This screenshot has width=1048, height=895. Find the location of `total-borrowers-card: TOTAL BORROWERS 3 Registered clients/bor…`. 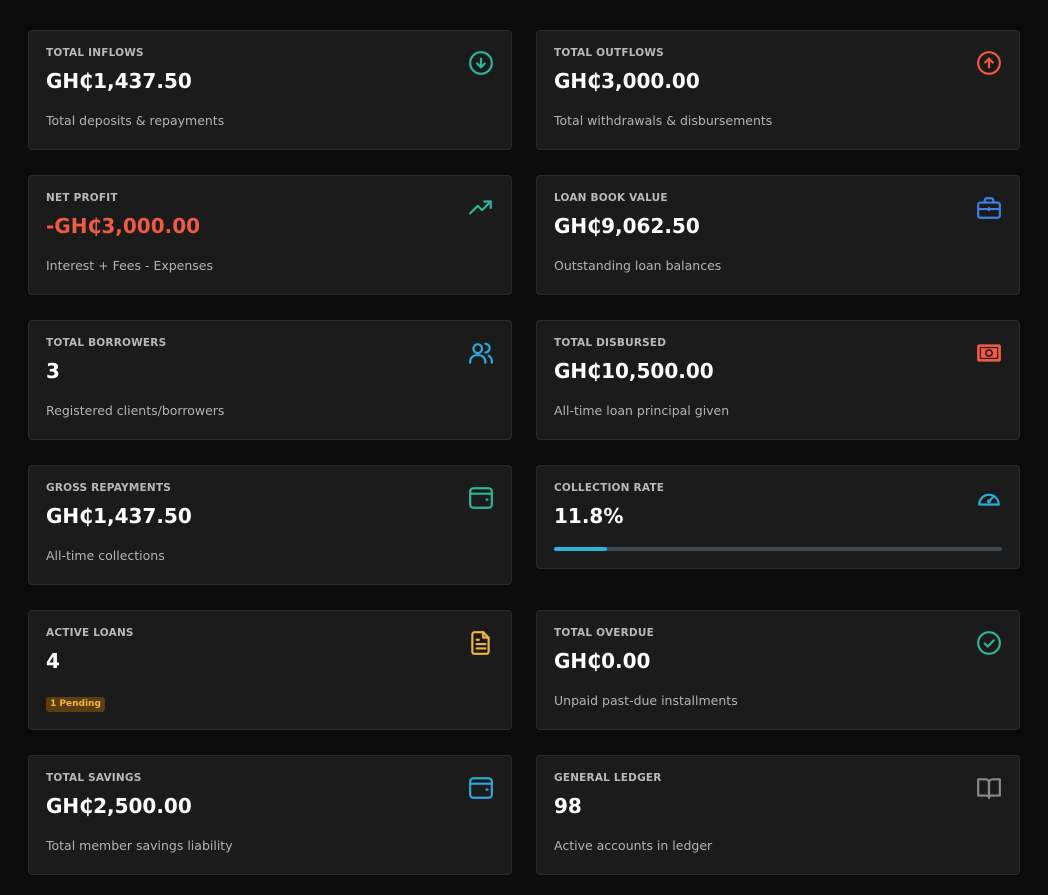

total-borrowers-card: TOTAL BORROWERS 3 Registered clients/bor… is located at coordinates (270, 380).